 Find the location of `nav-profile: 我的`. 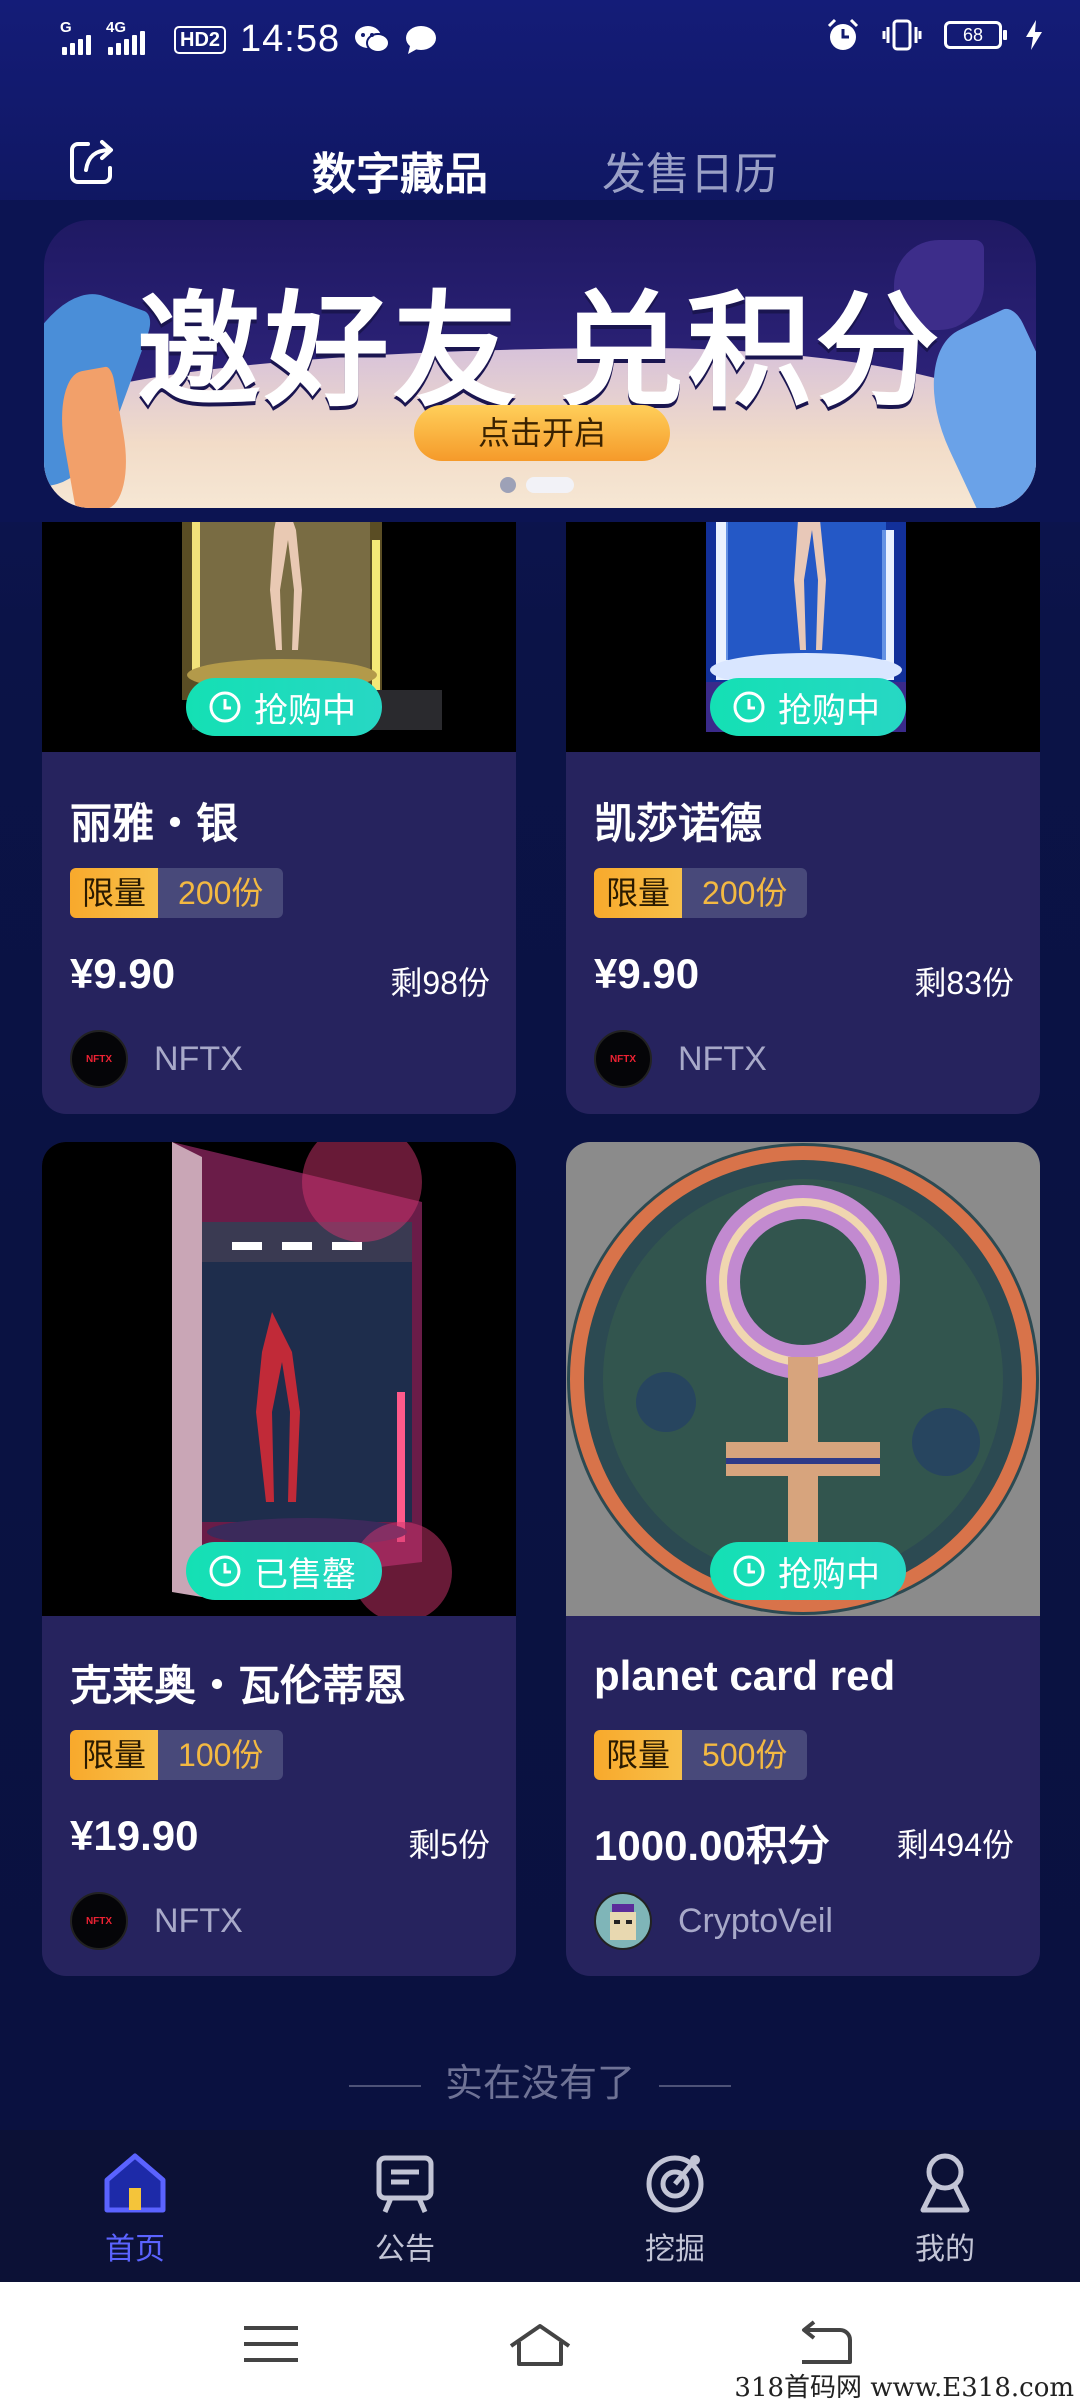

nav-profile: 我的 is located at coordinates (945, 2207).